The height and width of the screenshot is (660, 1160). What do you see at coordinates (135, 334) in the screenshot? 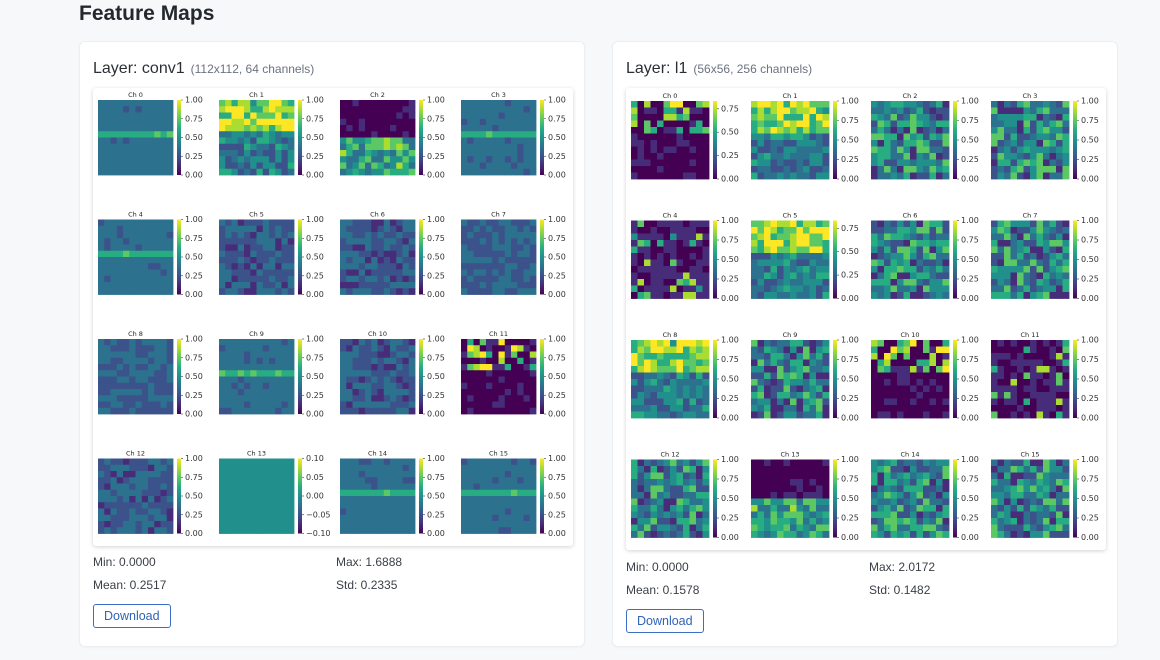
I see `channel-title: Ch 8` at bounding box center [135, 334].